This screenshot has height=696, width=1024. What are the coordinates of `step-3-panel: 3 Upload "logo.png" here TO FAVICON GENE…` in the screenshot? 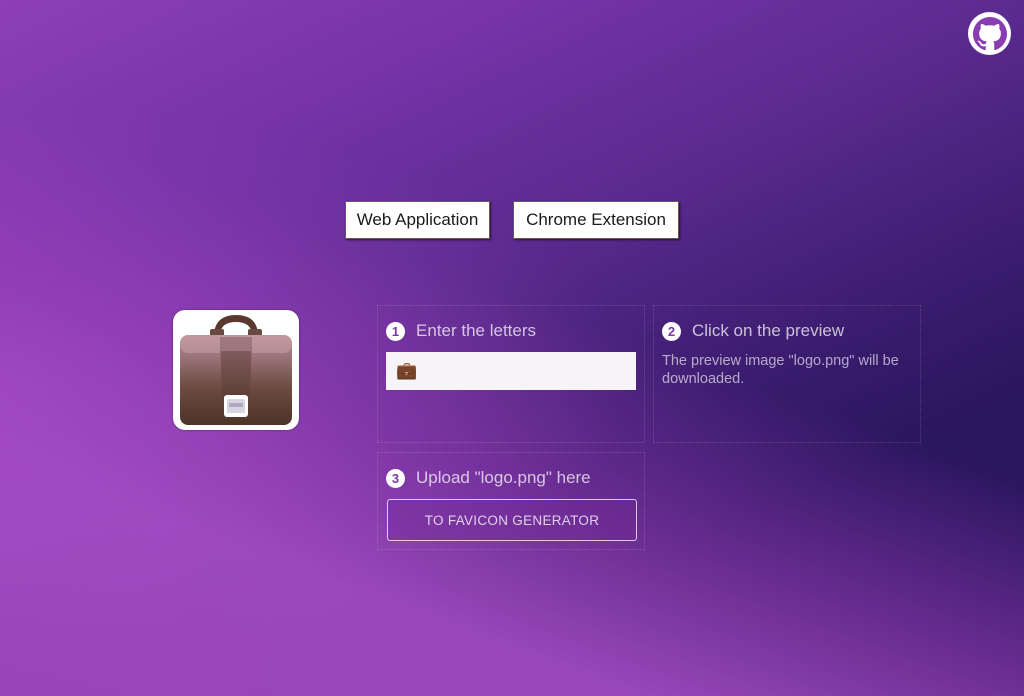 It's located at (511, 501).